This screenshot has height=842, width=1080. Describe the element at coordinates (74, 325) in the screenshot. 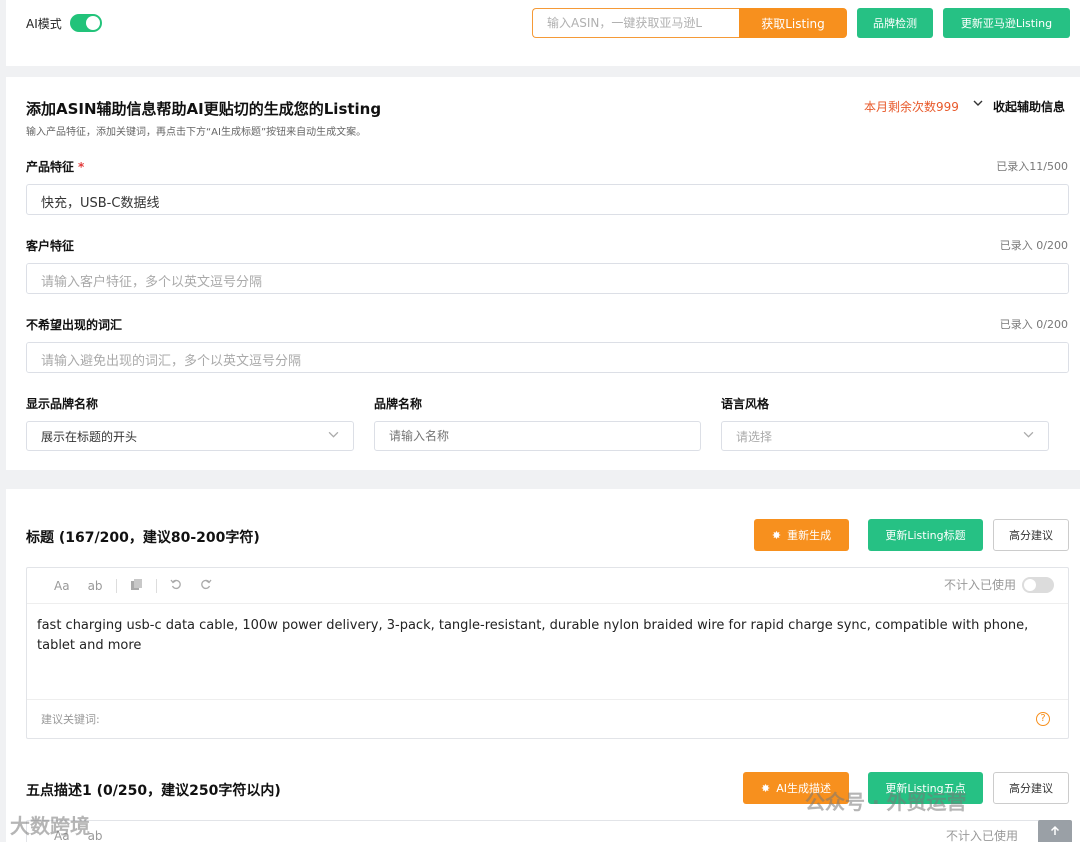

I see `excluded-words-label: 不希望出现的词汇` at that location.